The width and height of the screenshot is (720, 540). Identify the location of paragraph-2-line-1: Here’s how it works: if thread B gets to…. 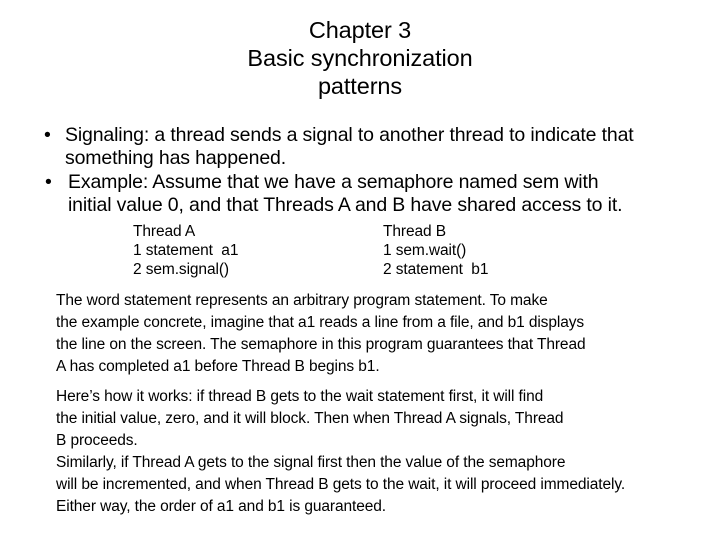
(300, 396).